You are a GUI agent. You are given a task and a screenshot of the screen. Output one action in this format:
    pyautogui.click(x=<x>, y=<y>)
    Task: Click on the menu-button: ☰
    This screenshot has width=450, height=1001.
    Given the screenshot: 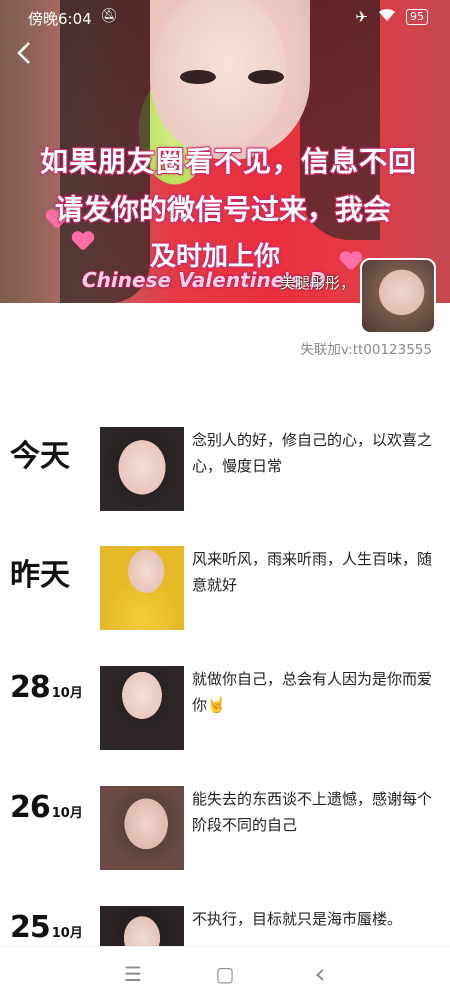 What is the action you would take?
    pyautogui.click(x=133, y=974)
    